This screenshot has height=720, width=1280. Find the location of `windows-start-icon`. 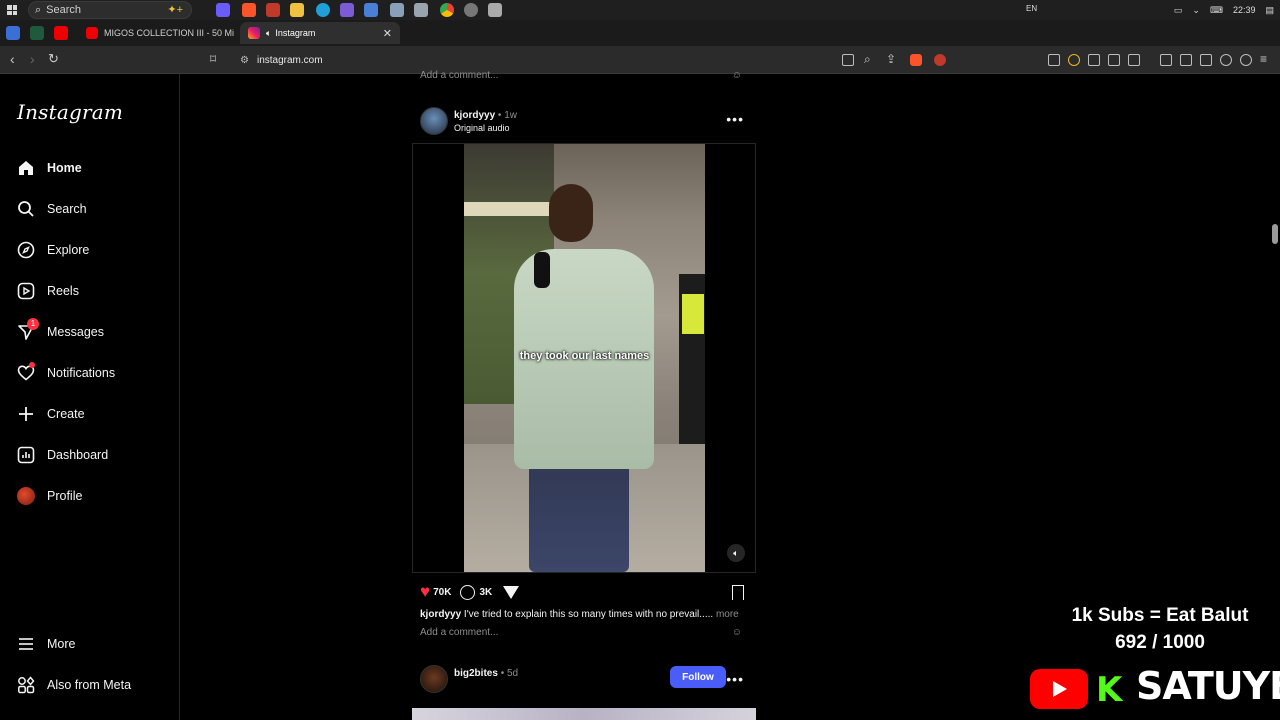

windows-start-icon is located at coordinates (12, 10).